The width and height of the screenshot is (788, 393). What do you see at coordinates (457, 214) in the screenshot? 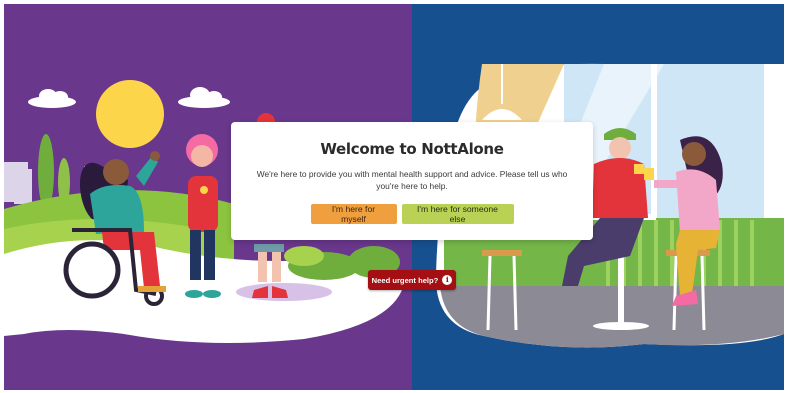
I see `here-for-someone-else-button: I'm here for someone else` at bounding box center [457, 214].